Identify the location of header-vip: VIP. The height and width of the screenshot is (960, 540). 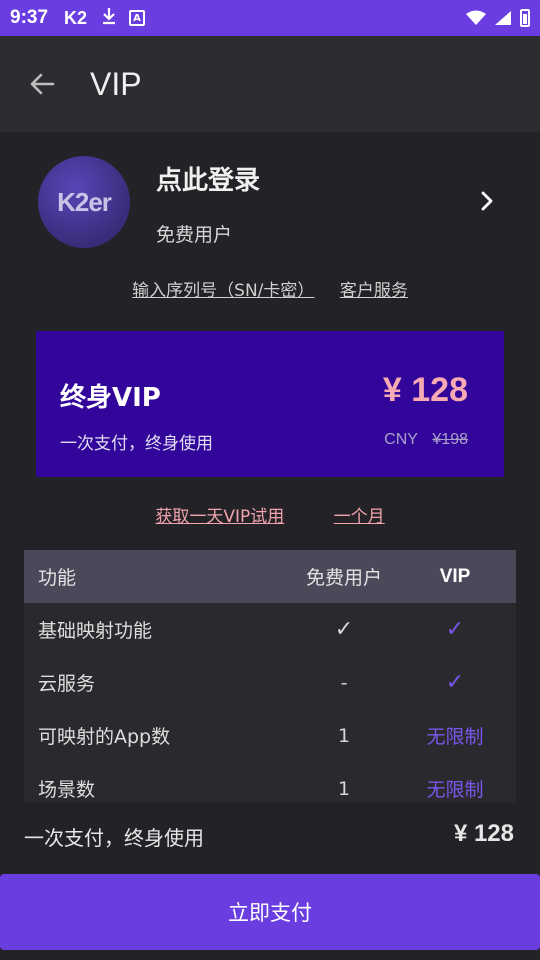
(455, 576).